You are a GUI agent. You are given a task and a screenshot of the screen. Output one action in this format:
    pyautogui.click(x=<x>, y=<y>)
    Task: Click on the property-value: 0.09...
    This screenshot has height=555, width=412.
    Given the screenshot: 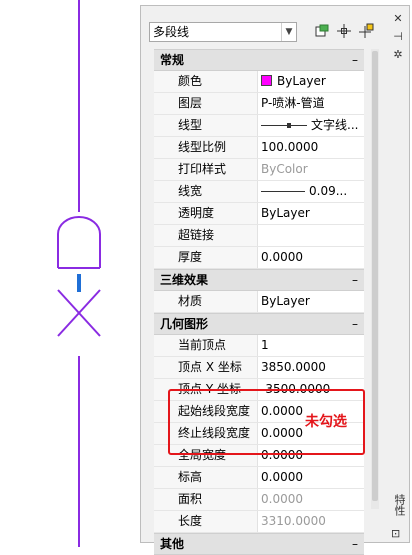 What is the action you would take?
    pyautogui.click(x=310, y=191)
    